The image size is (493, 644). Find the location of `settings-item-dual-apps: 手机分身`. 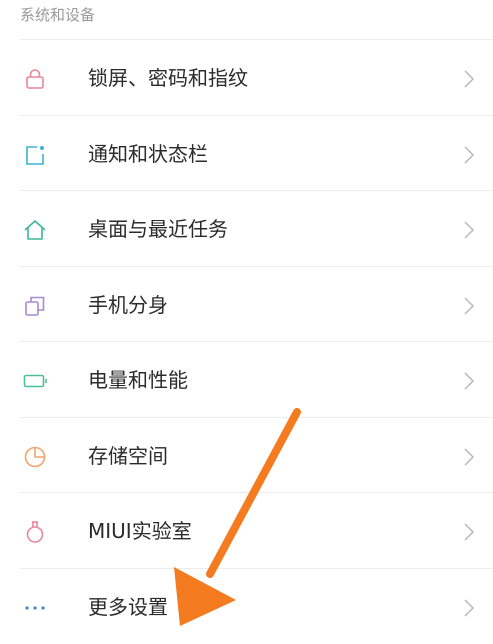

settings-item-dual-apps: 手机分身 is located at coordinates (246, 305).